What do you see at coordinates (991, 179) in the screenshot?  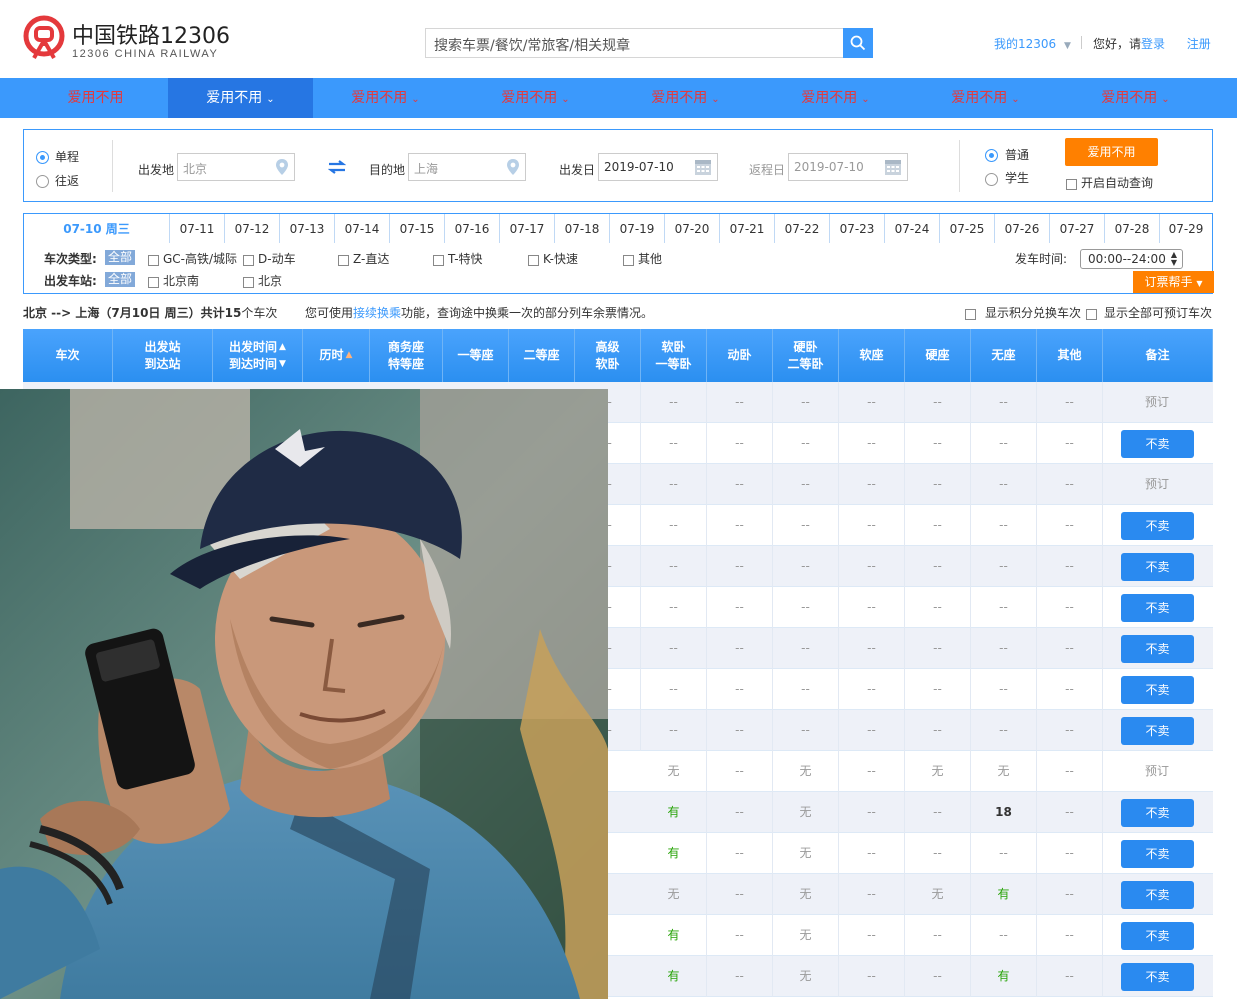 I see `student-ticket-radio` at bounding box center [991, 179].